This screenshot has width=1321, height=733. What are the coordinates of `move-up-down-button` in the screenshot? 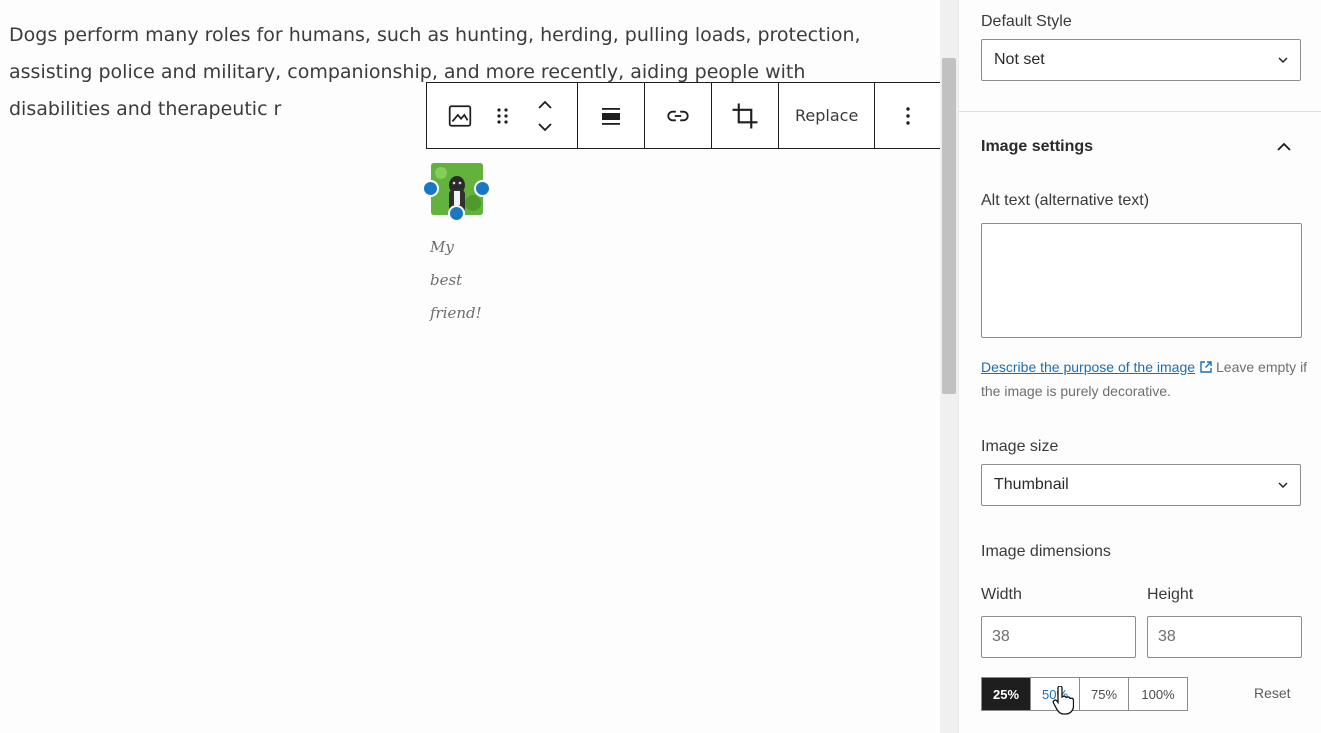 It's located at (545, 115).